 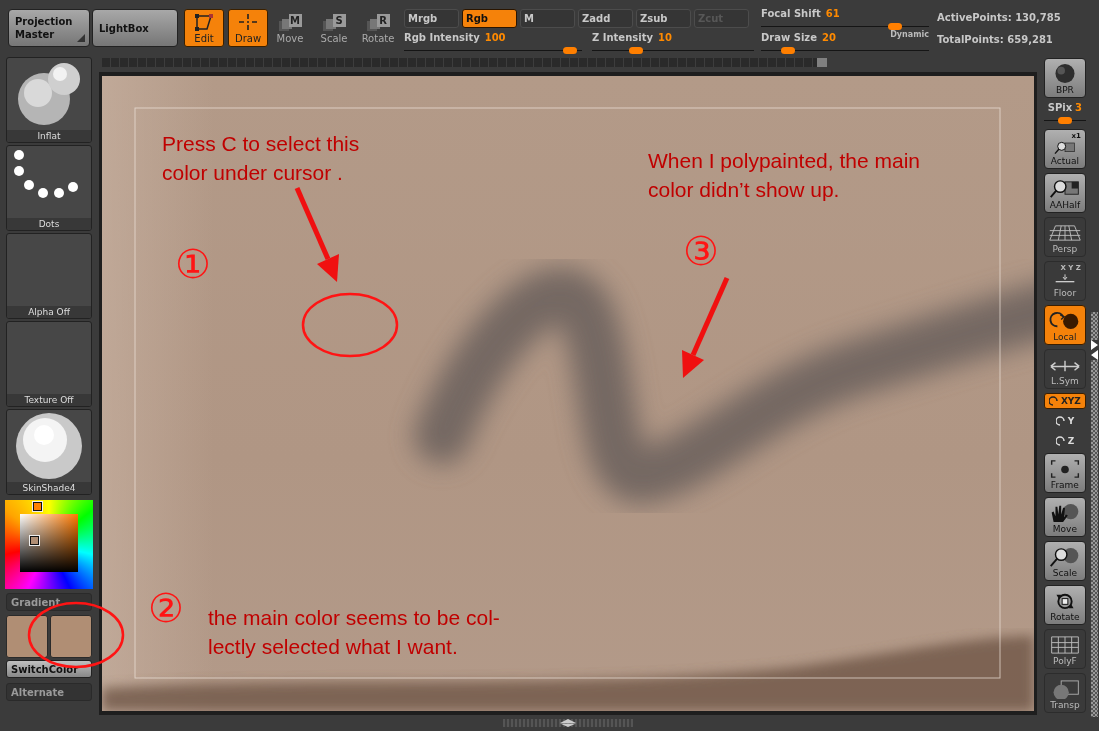 I want to click on shelf-button: XYZ, so click(x=1064, y=401).